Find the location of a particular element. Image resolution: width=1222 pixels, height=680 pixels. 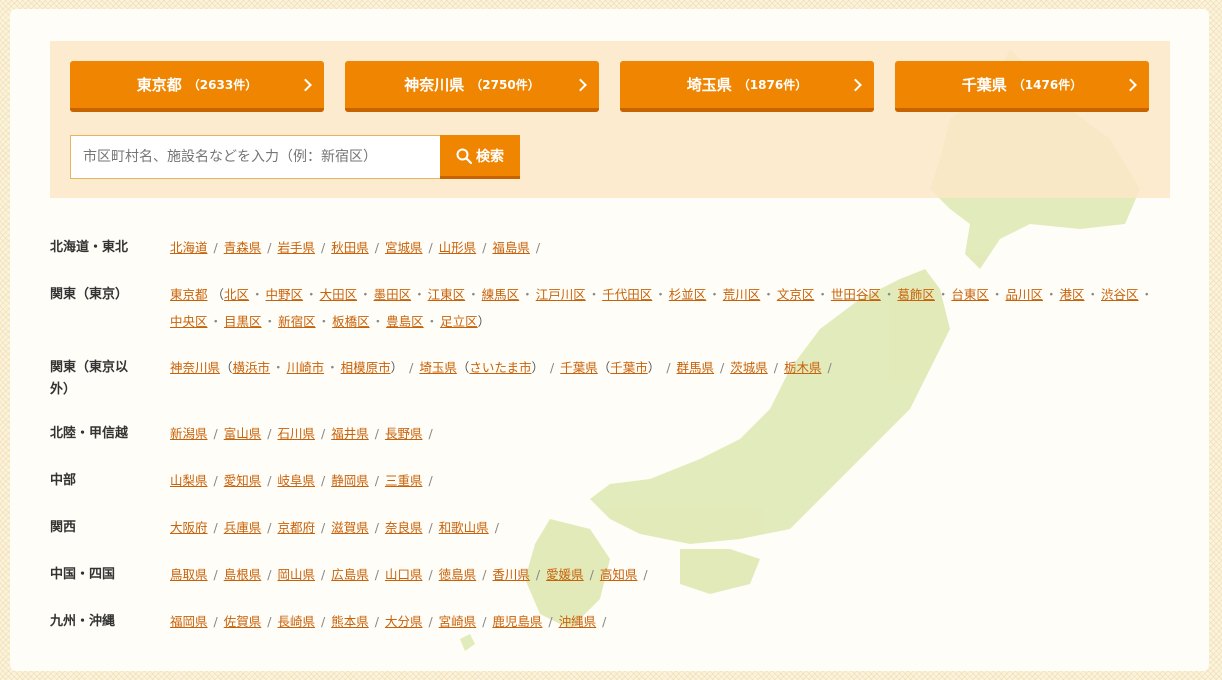

prefecture-link: 墨田区 is located at coordinates (393, 294).